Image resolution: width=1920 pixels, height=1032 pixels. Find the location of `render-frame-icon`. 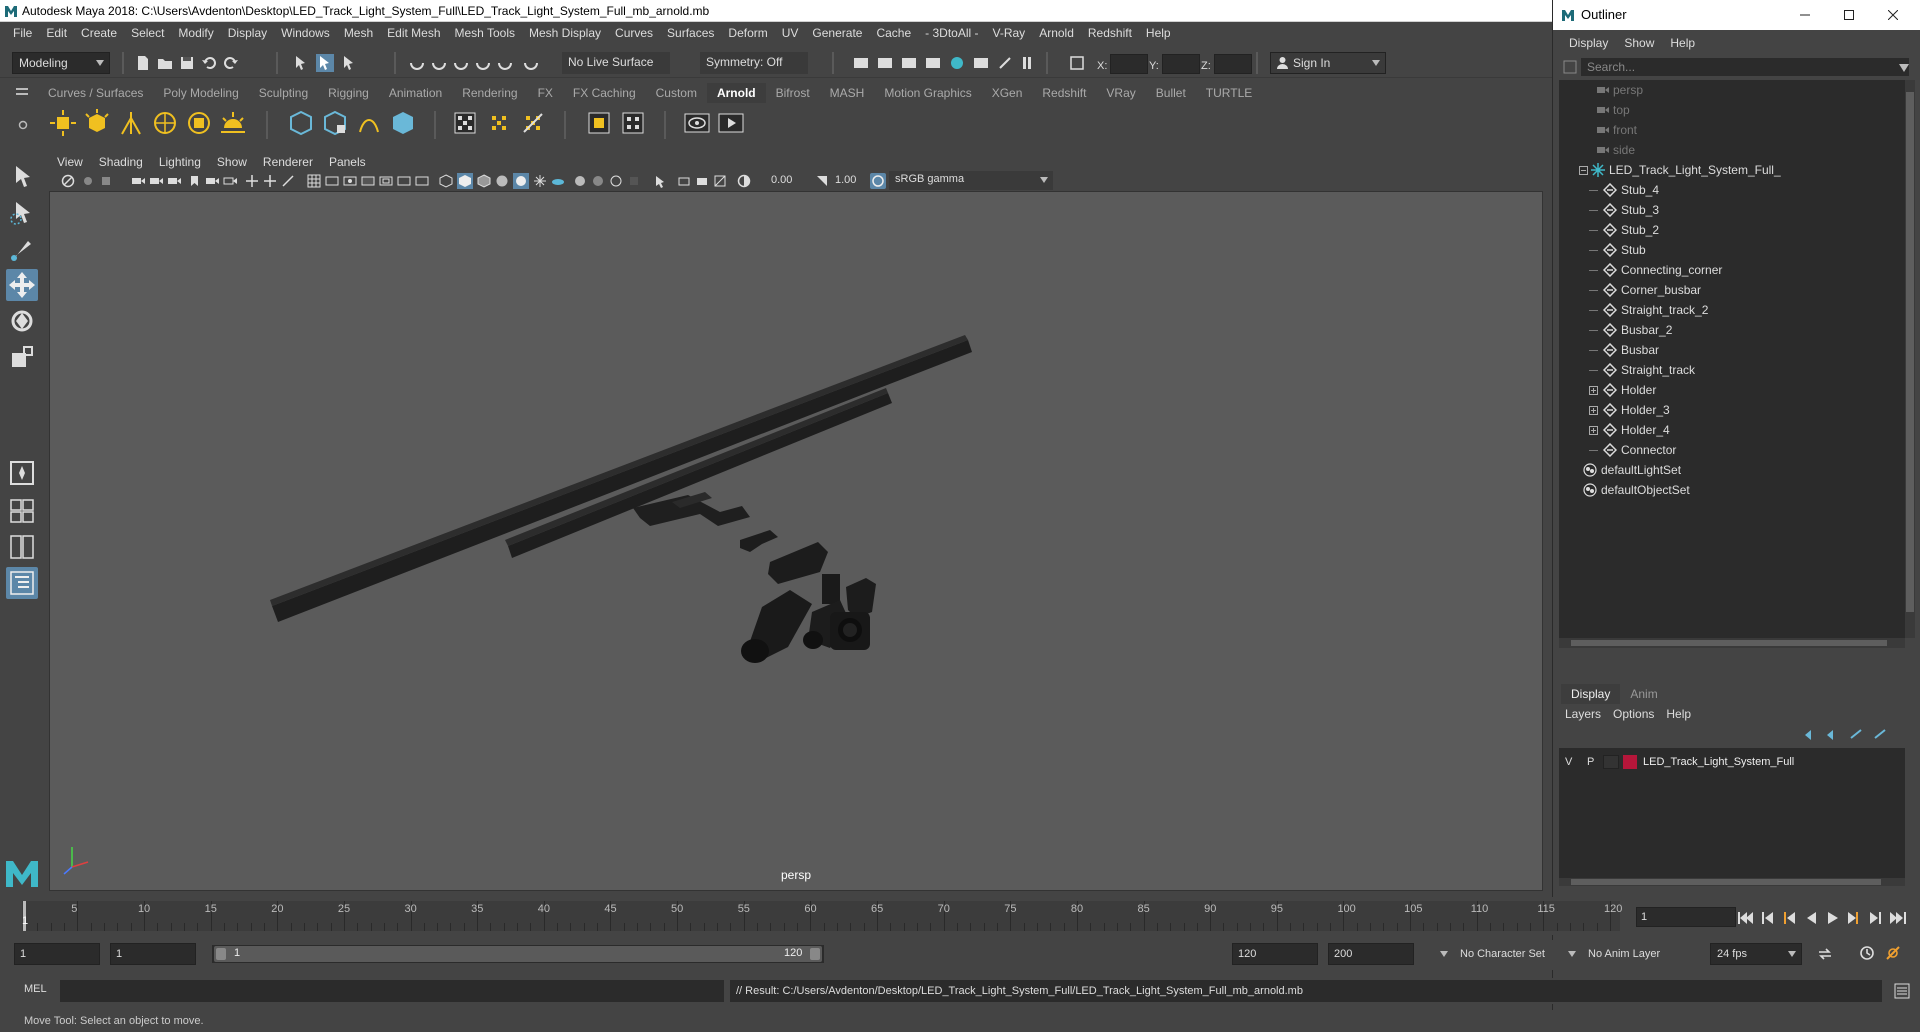

render-frame-icon is located at coordinates (885, 63).